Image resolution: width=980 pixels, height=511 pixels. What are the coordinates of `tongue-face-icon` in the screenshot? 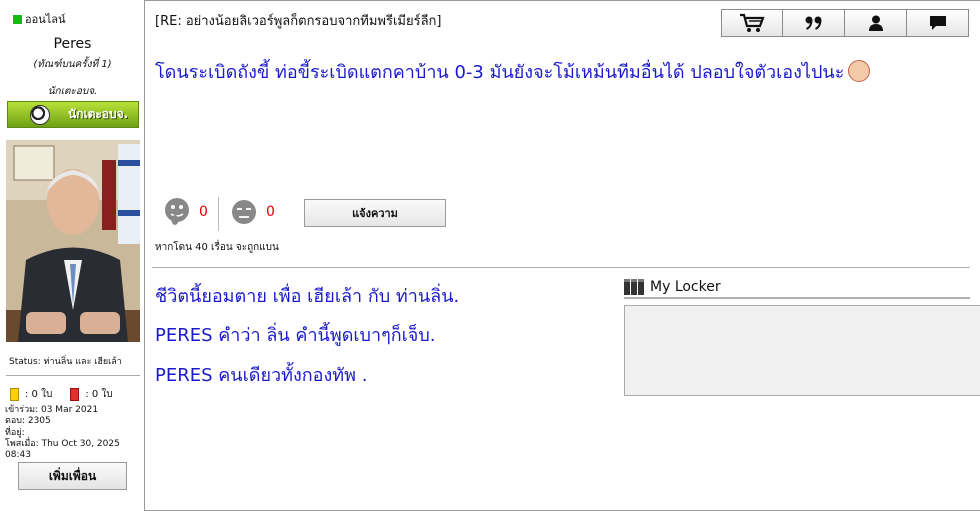 It's located at (177, 211).